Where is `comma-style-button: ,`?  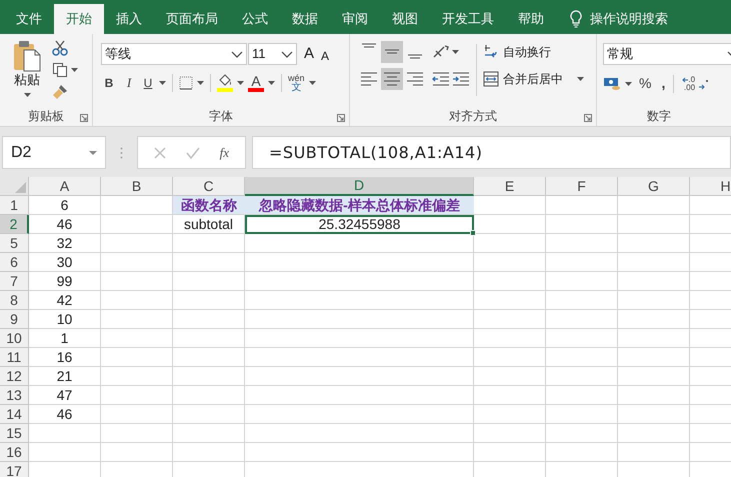 comma-style-button: , is located at coordinates (663, 83).